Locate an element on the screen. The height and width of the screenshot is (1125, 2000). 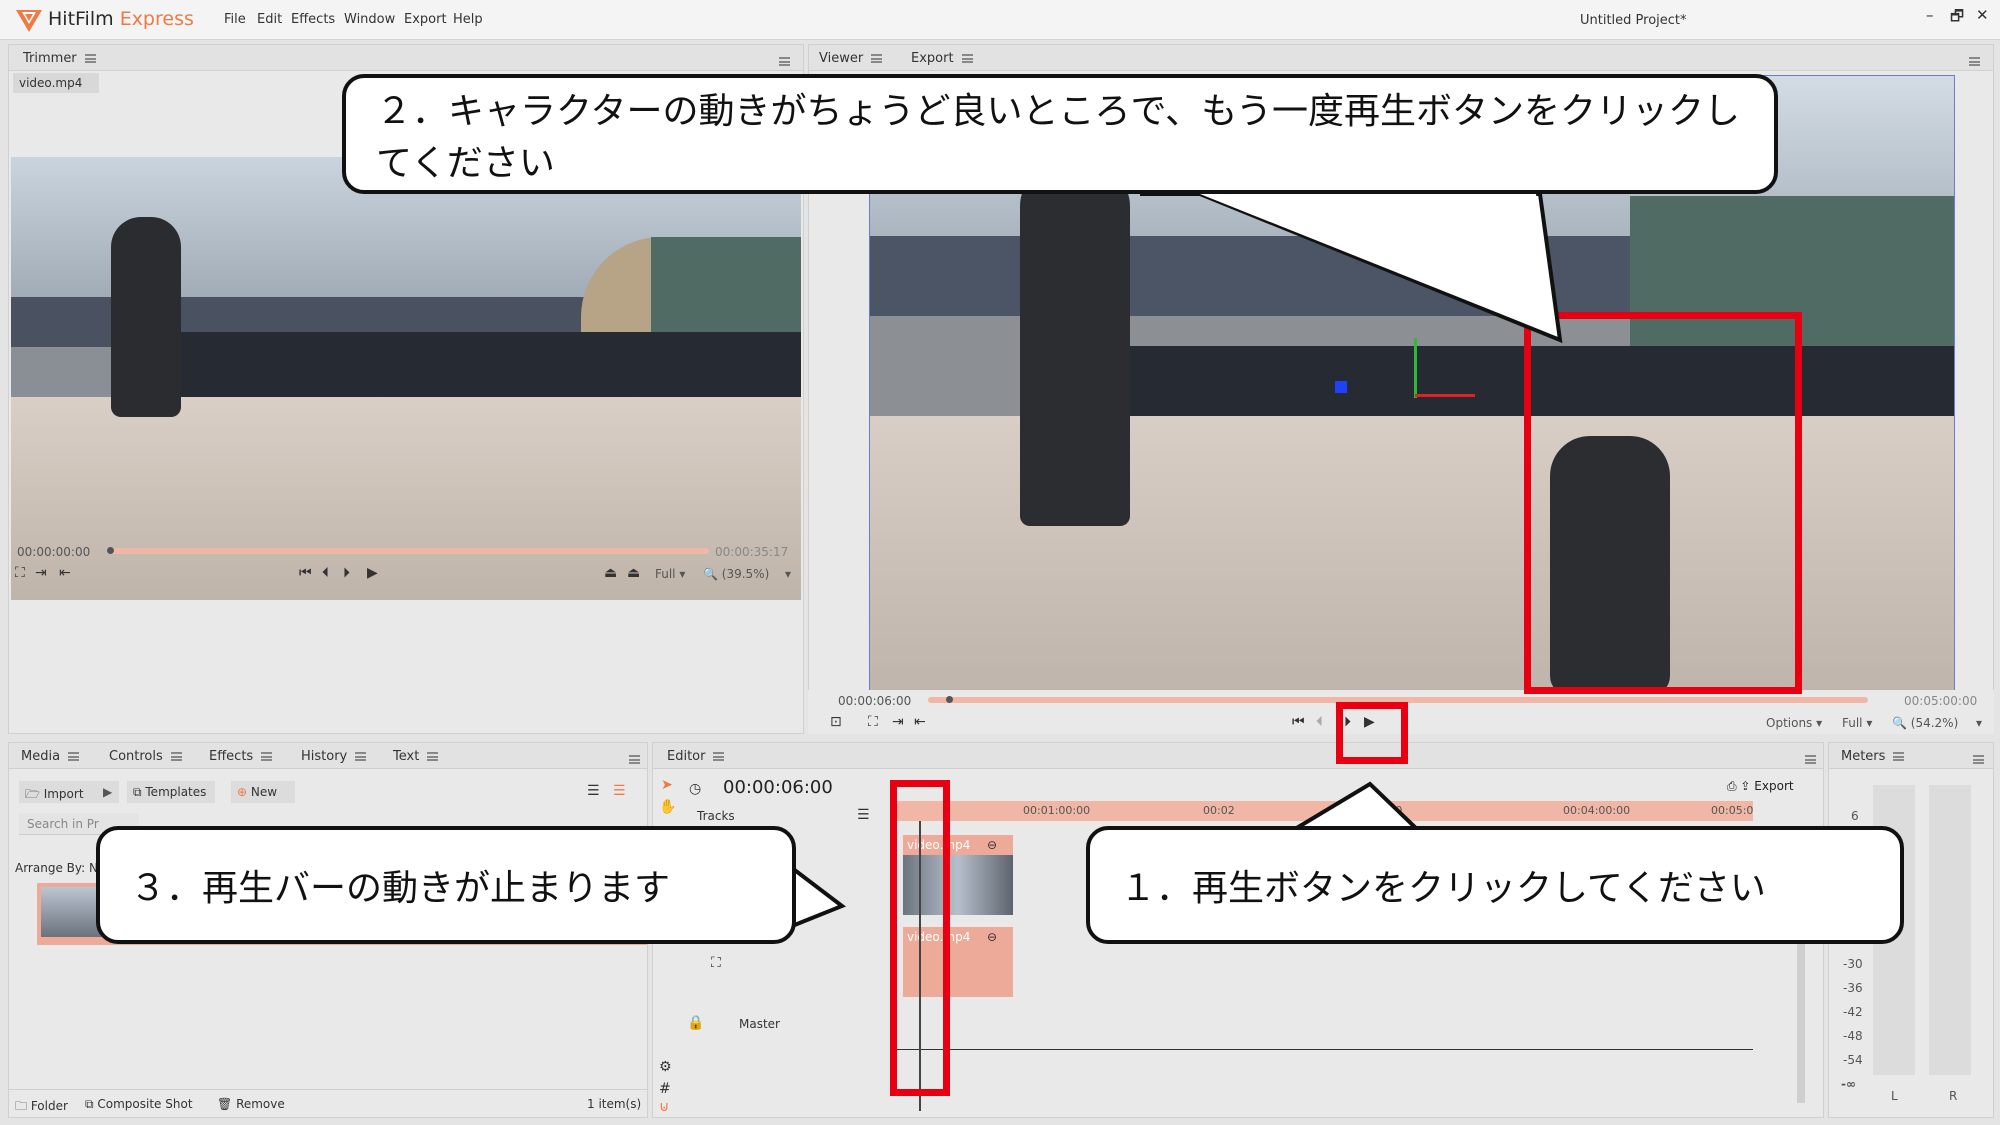
menu-edit: Edit is located at coordinates (269, 19).